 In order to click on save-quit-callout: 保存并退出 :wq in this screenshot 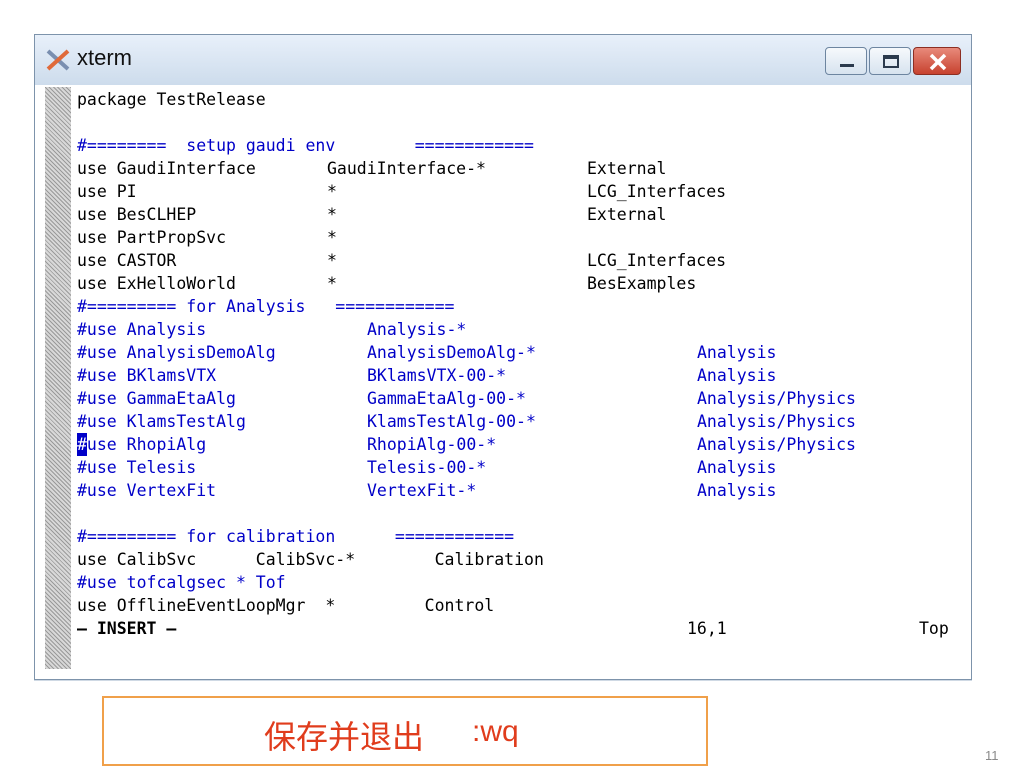, I will do `click(405, 731)`.